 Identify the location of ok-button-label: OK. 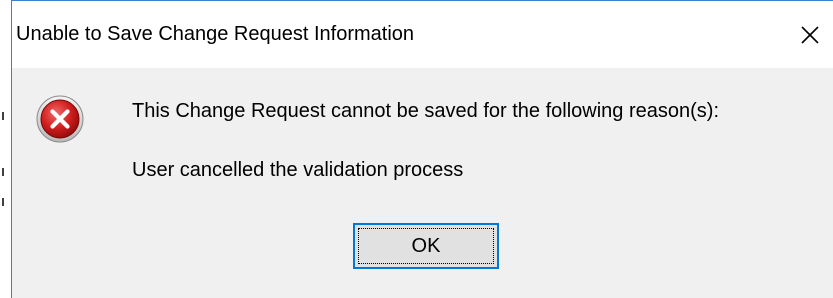
(426, 246).